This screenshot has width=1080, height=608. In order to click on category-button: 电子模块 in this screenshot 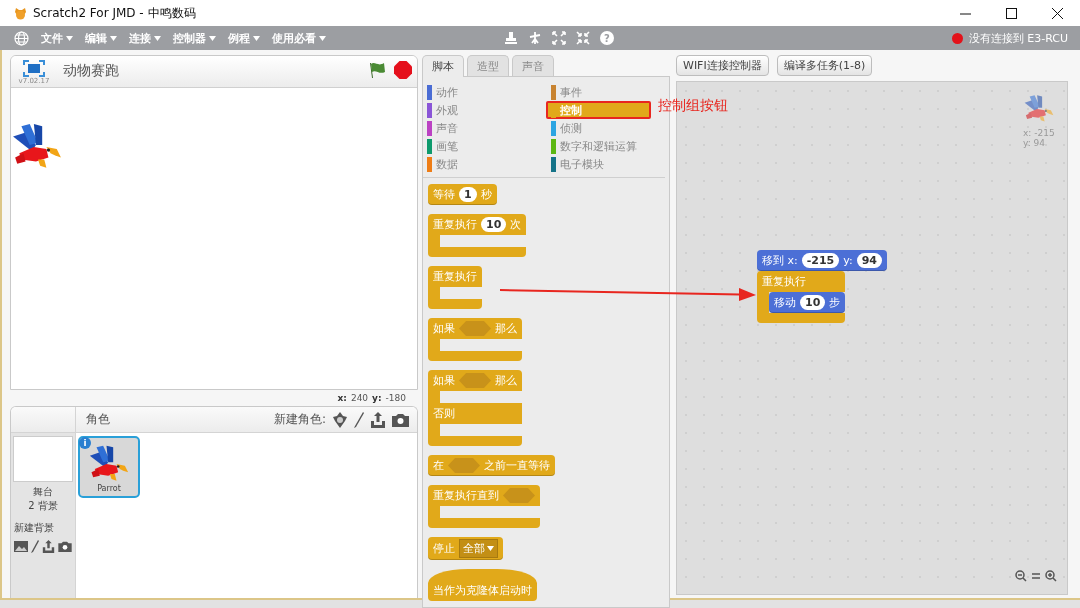, I will do `click(607, 164)`.